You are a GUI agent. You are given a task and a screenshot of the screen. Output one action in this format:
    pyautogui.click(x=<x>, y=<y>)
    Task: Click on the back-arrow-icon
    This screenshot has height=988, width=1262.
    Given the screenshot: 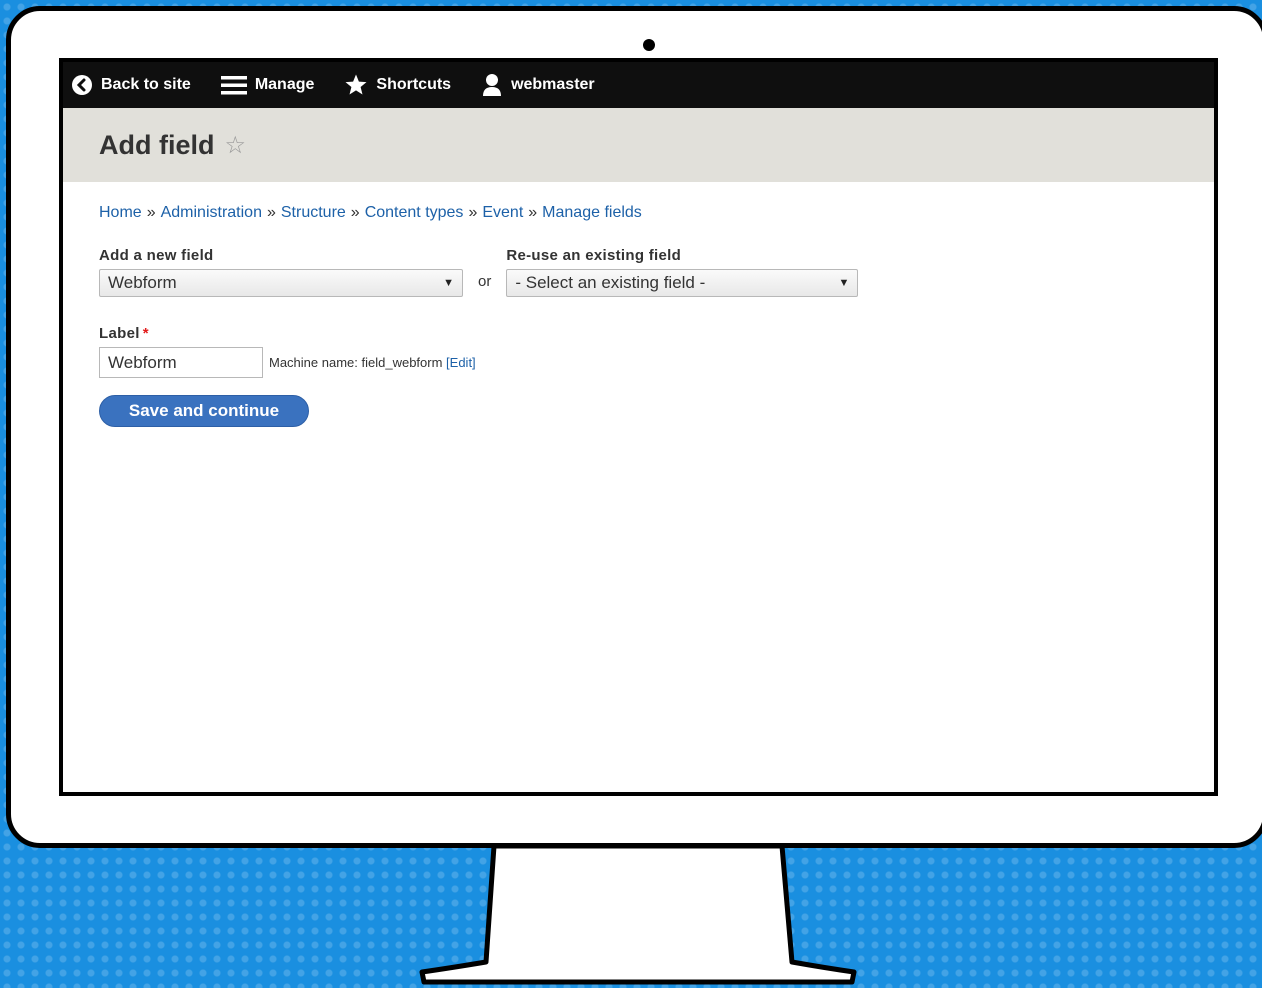 What is the action you would take?
    pyautogui.click(x=82, y=85)
    